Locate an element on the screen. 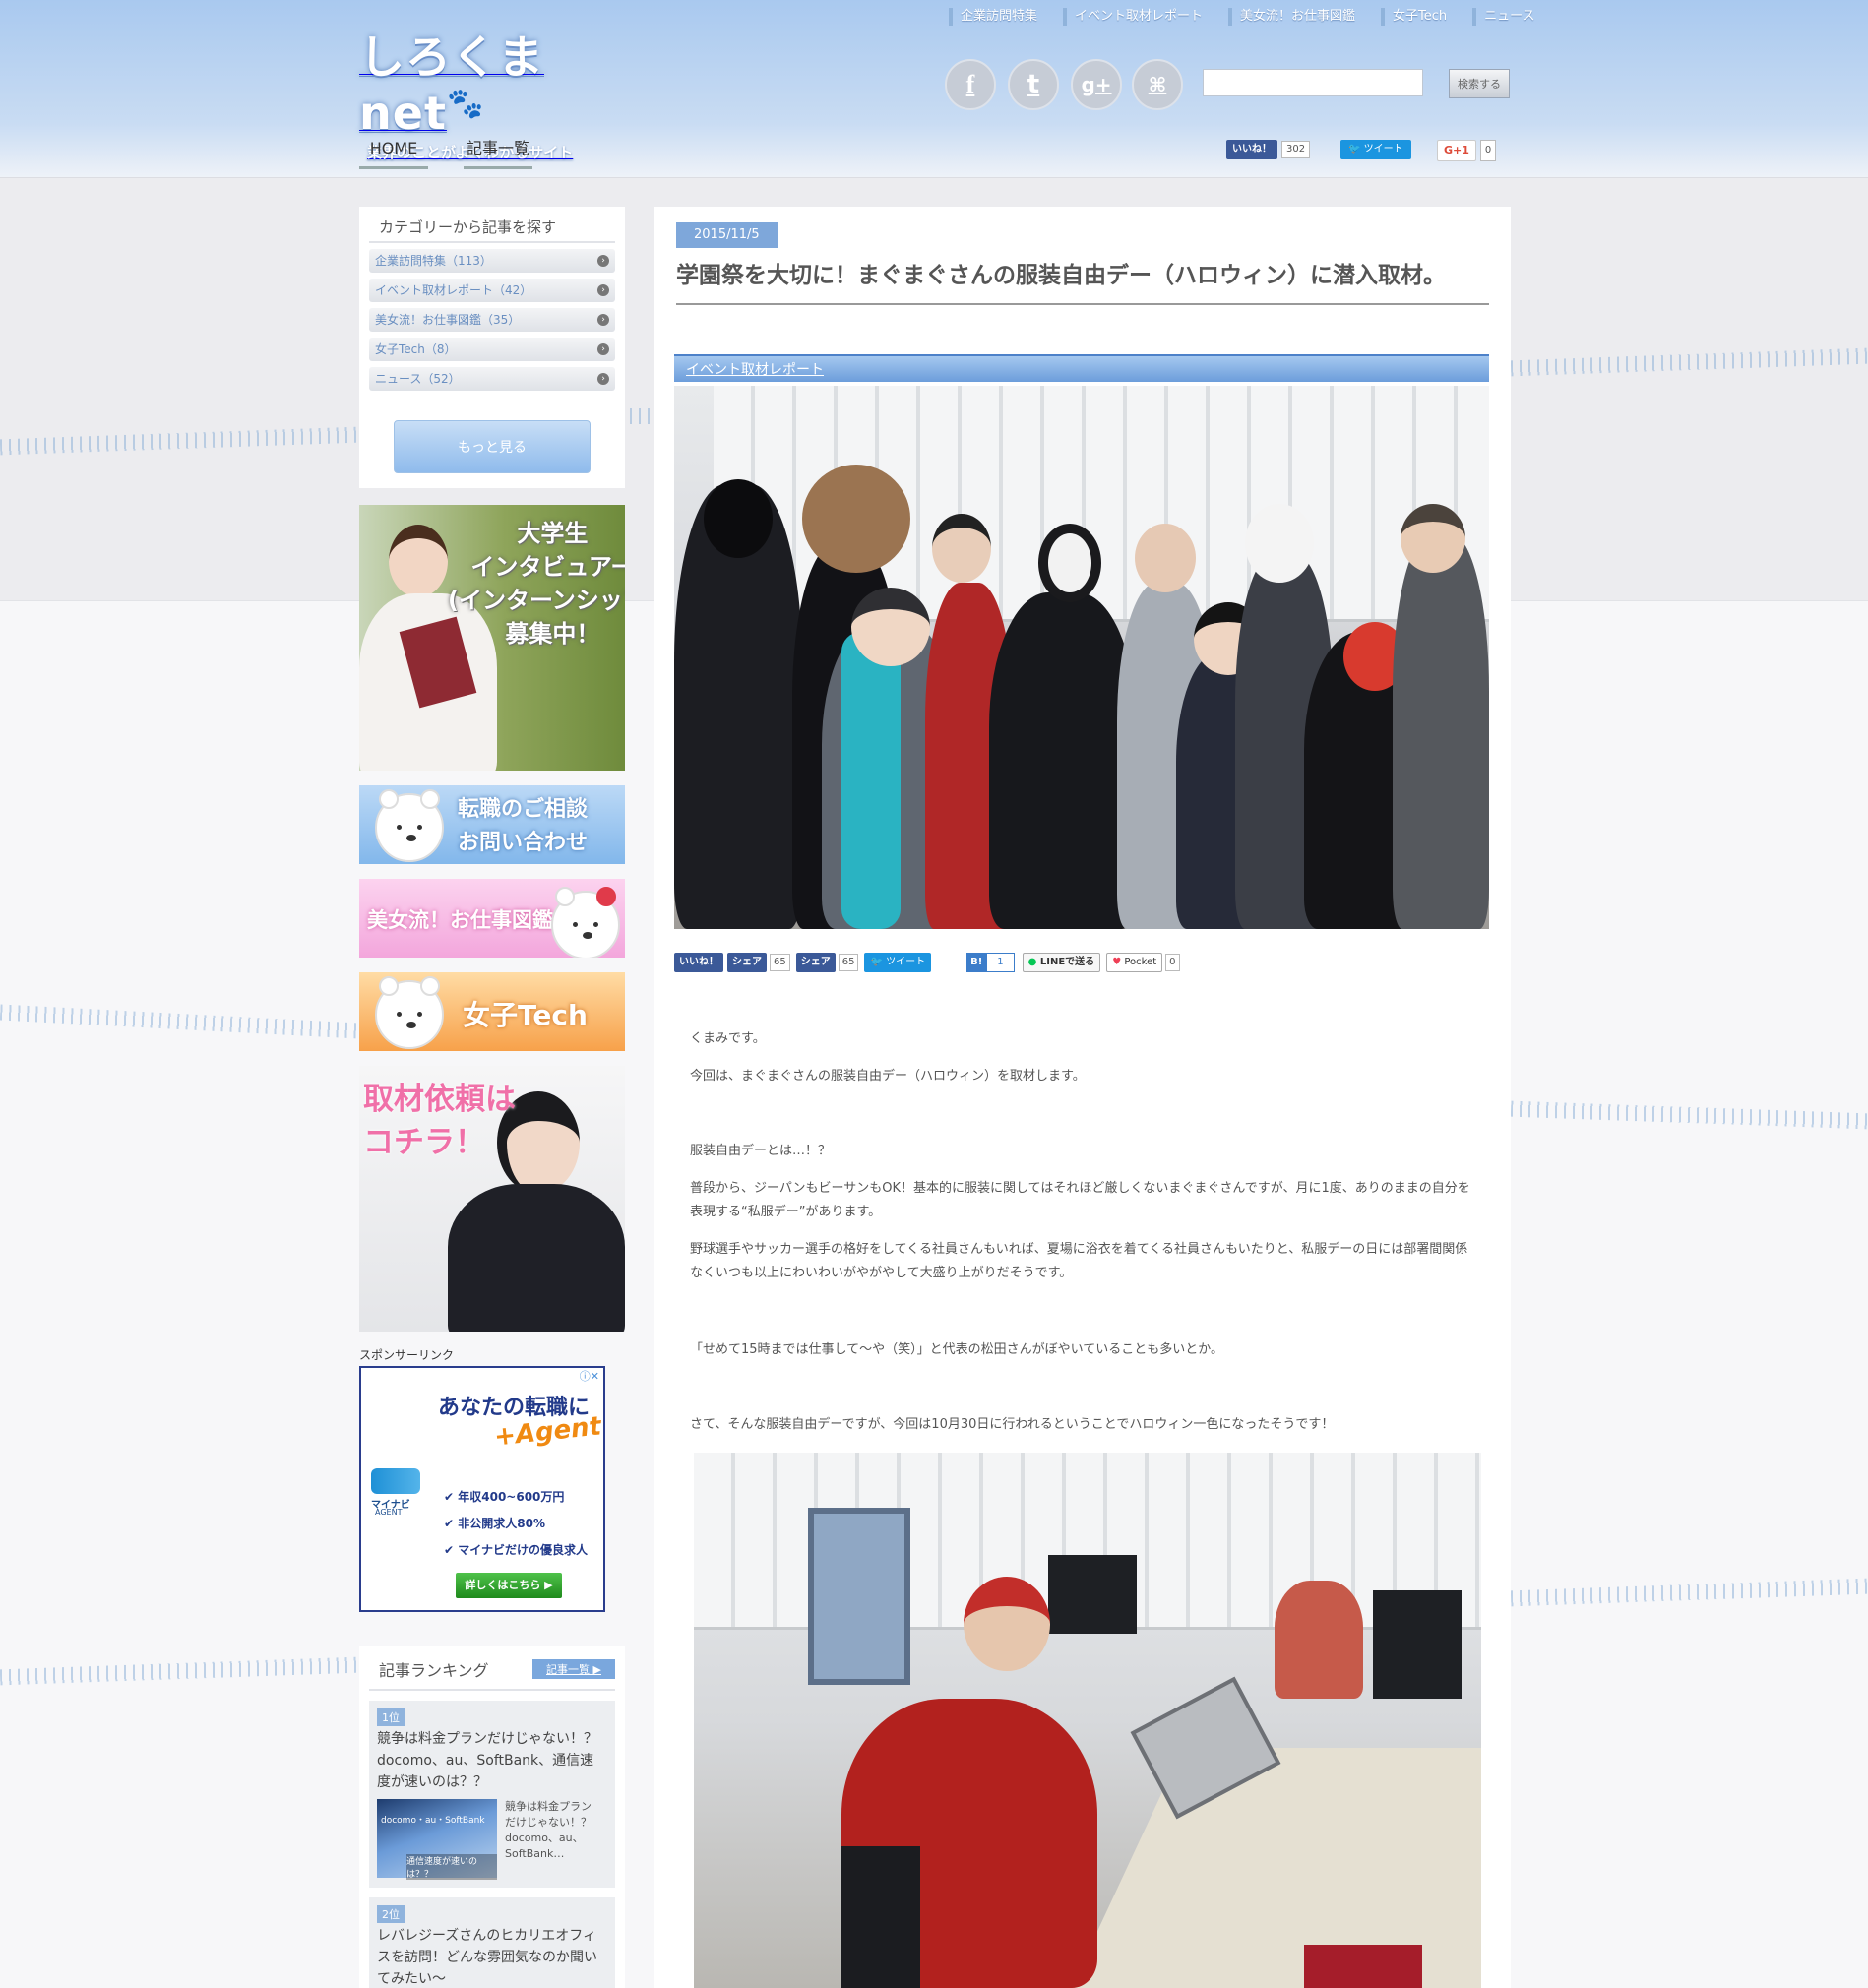 The height and width of the screenshot is (1988, 1868). ranking-item: 2位 レバレジーズさんのヒカリエオフィスを訪問！どんな雰囲気なのか聞いてみたい〜 is located at coordinates (492, 1943).